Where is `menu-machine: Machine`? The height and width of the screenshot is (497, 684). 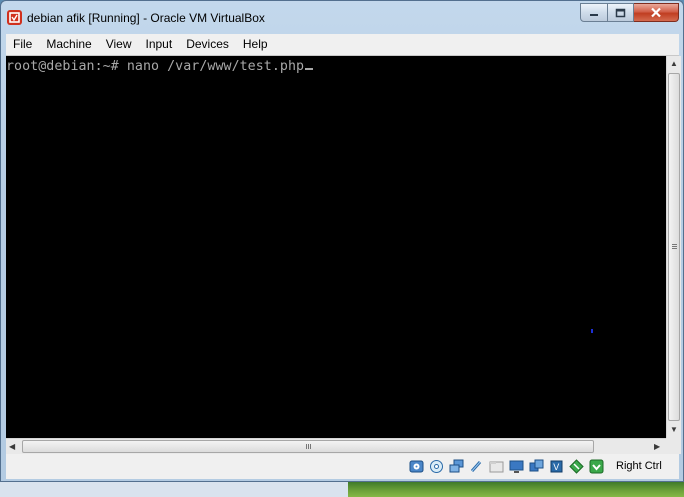
menu-machine: Machine is located at coordinates (68, 44).